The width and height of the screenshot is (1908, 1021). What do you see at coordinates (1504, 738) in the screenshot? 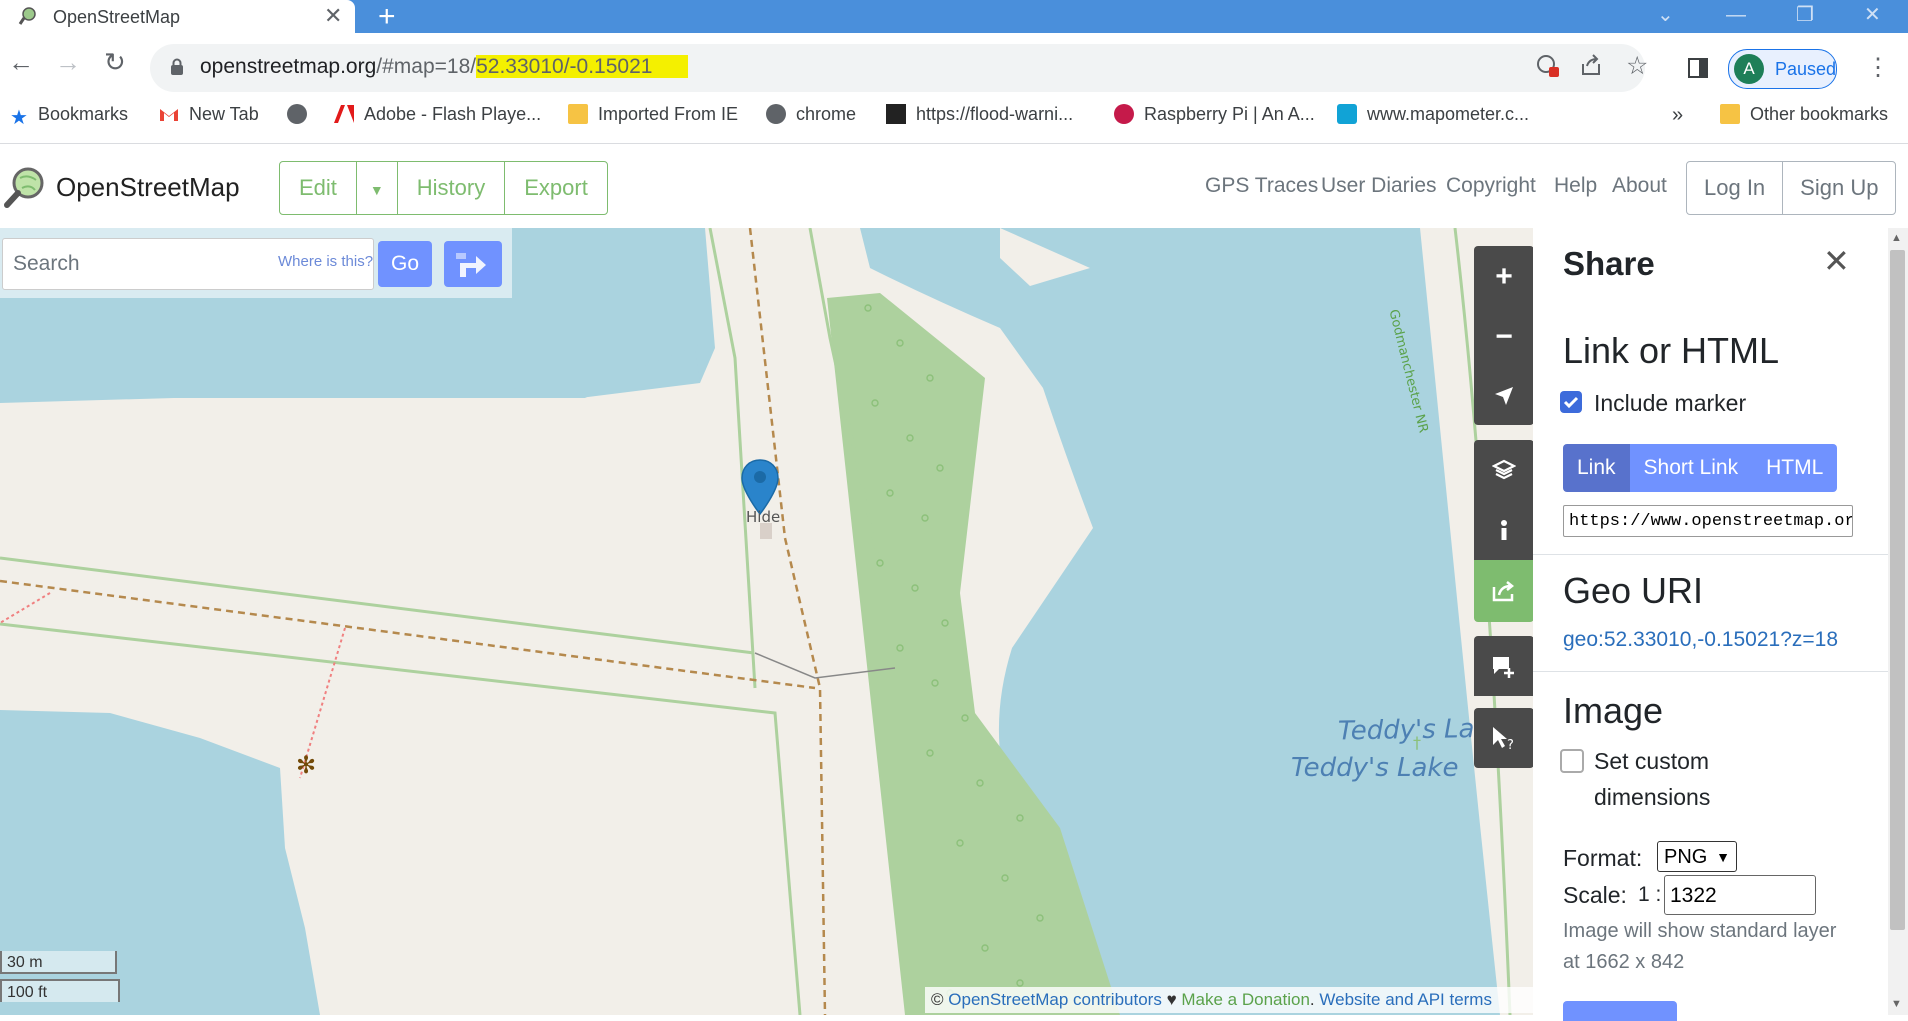
I see `query-features-button: ?` at bounding box center [1504, 738].